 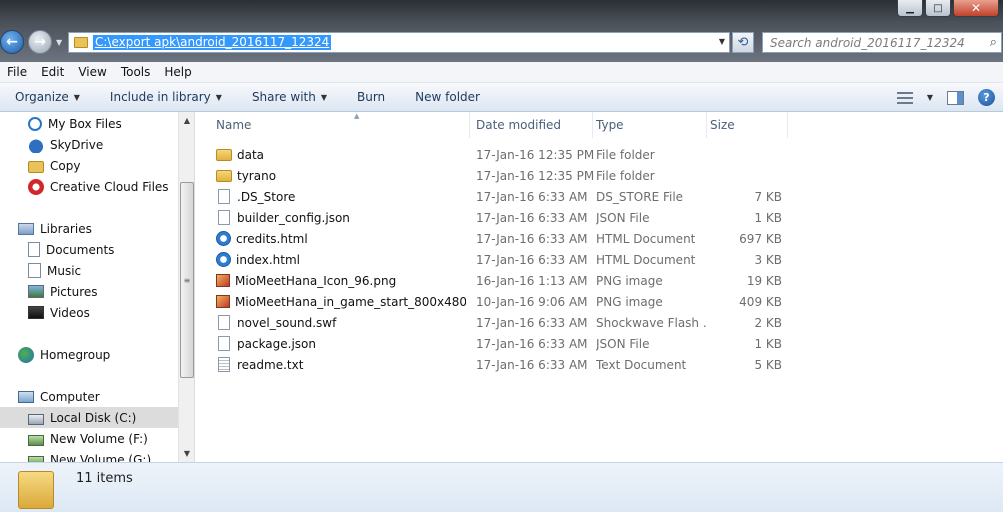 What do you see at coordinates (650, 125) in the screenshot?
I see `column-type: Type` at bounding box center [650, 125].